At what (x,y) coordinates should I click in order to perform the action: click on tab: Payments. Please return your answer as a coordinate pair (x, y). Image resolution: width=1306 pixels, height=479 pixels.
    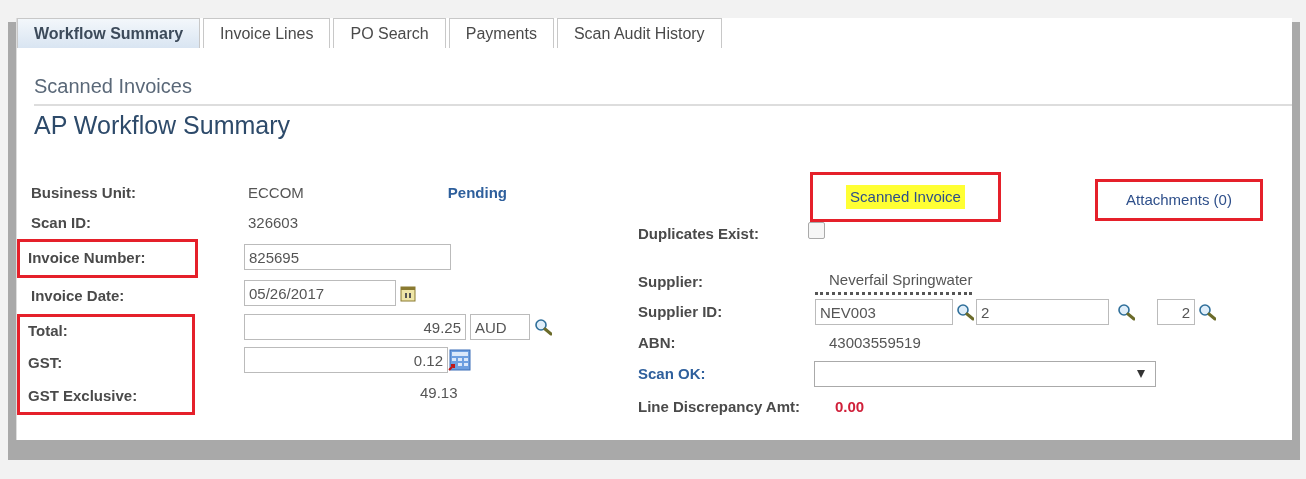
    Looking at the image, I should click on (501, 33).